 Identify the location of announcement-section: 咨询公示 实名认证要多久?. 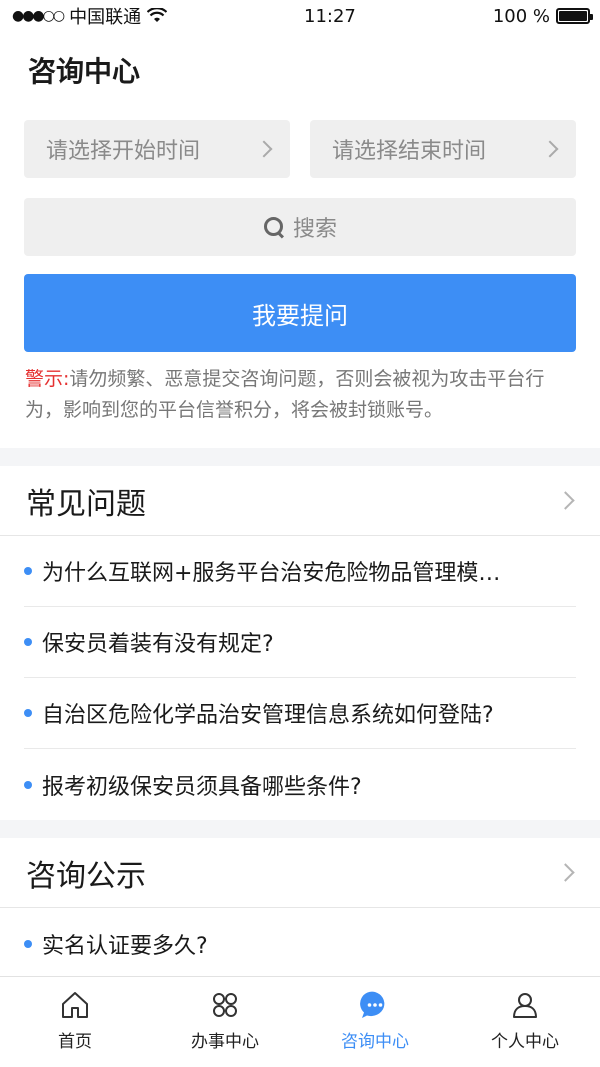
(300, 908).